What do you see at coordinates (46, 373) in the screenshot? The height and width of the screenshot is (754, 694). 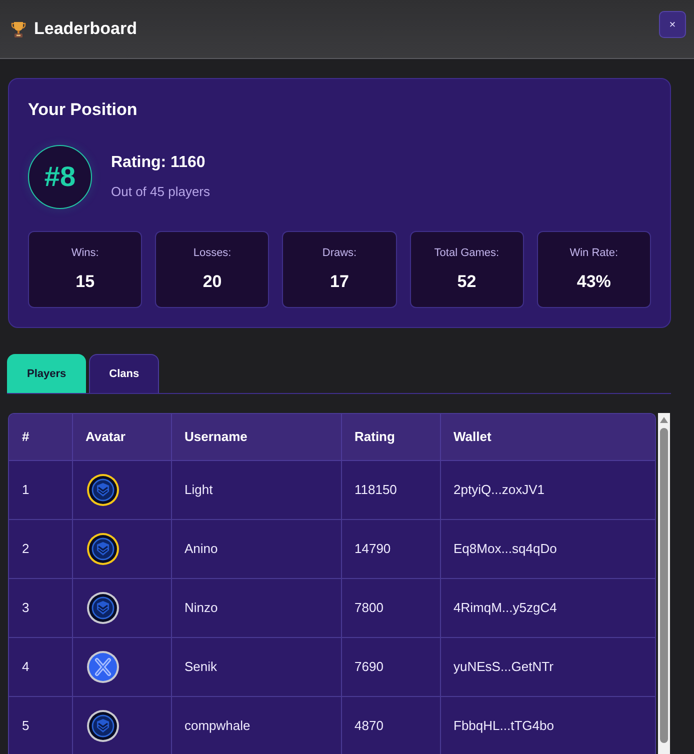 I see `tab: Players` at bounding box center [46, 373].